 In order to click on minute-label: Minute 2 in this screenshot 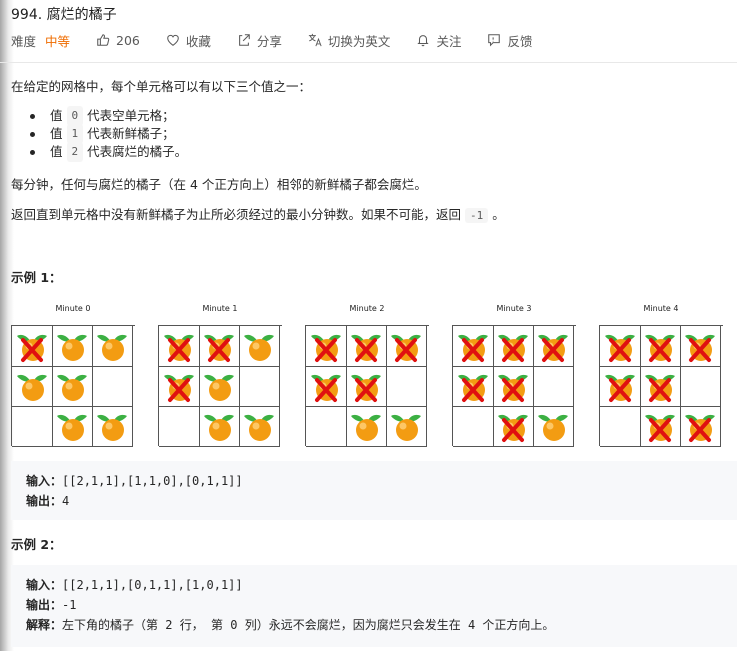, I will do `click(367, 308)`.